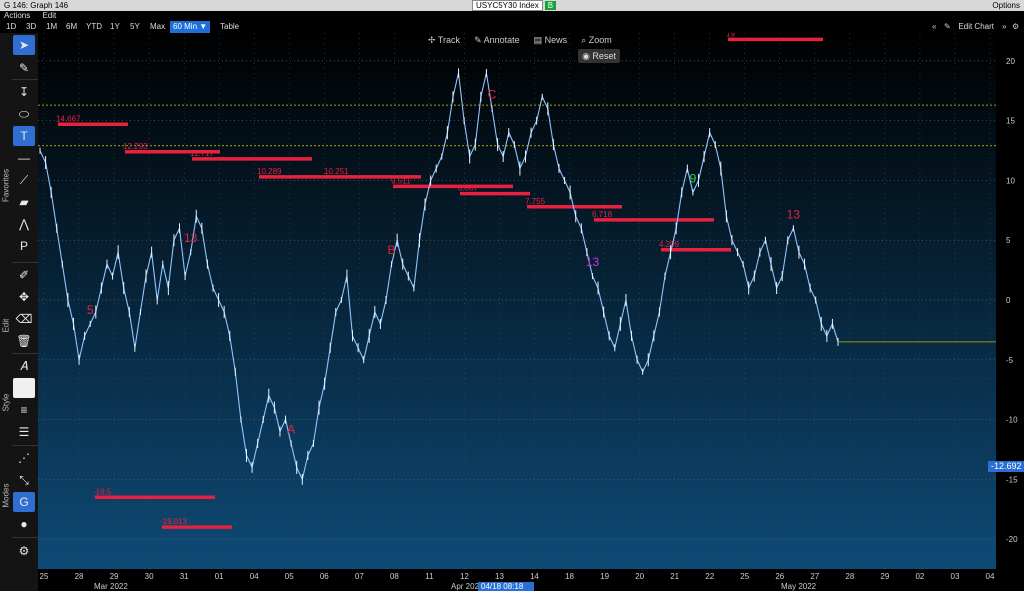 Image resolution: width=1024 pixels, height=591 pixels. I want to click on interval-value: 60 Min, so click(185, 26).